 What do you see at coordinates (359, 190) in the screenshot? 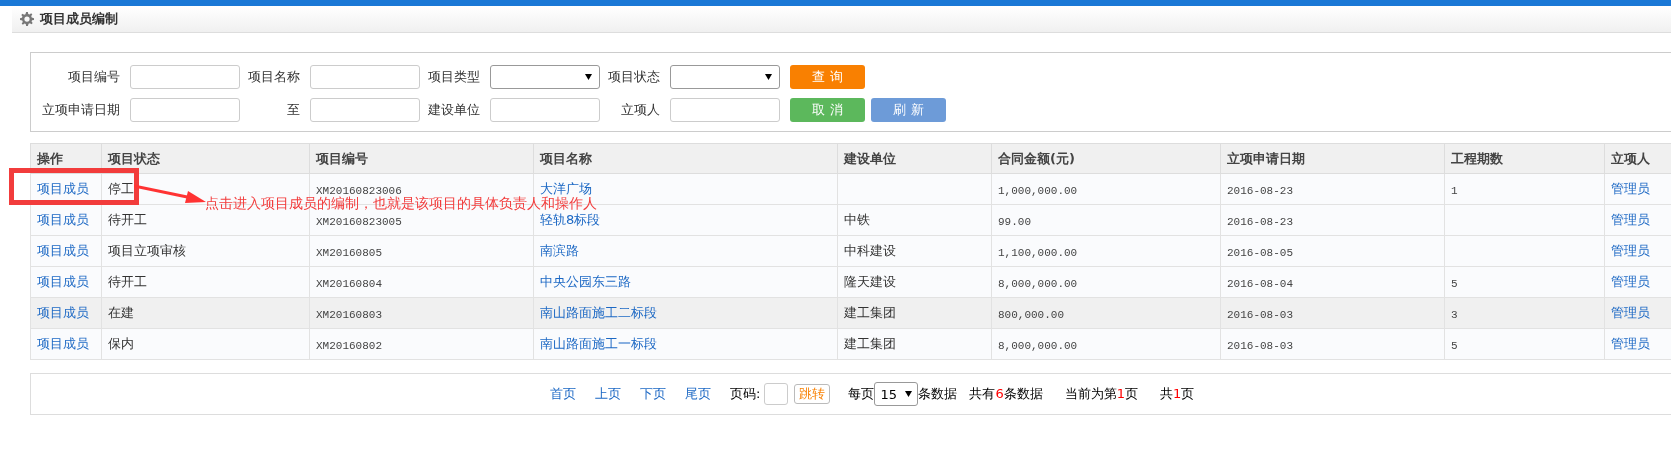
I see `table-cell: XM20160823006` at bounding box center [359, 190].